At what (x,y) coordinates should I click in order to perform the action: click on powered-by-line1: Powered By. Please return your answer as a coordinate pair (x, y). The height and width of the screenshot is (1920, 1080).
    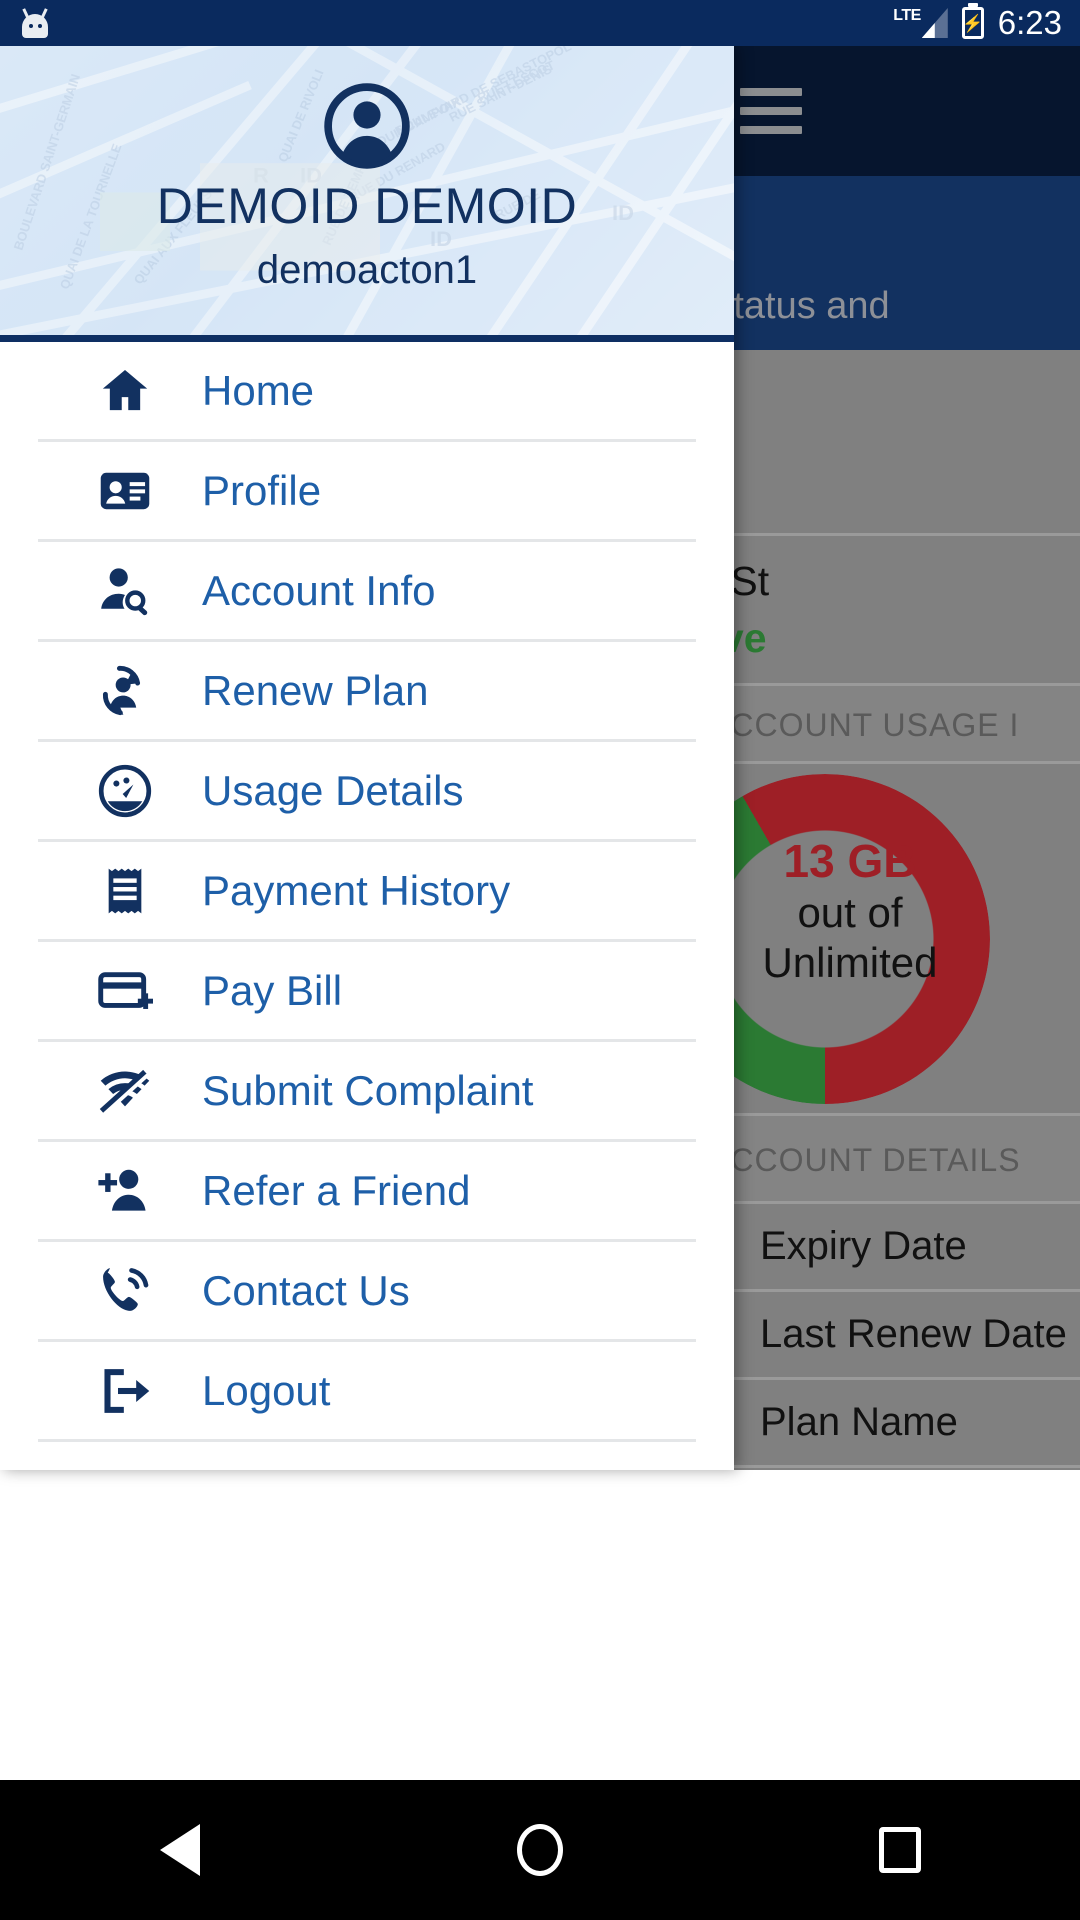
    Looking at the image, I should click on (367, 1469).